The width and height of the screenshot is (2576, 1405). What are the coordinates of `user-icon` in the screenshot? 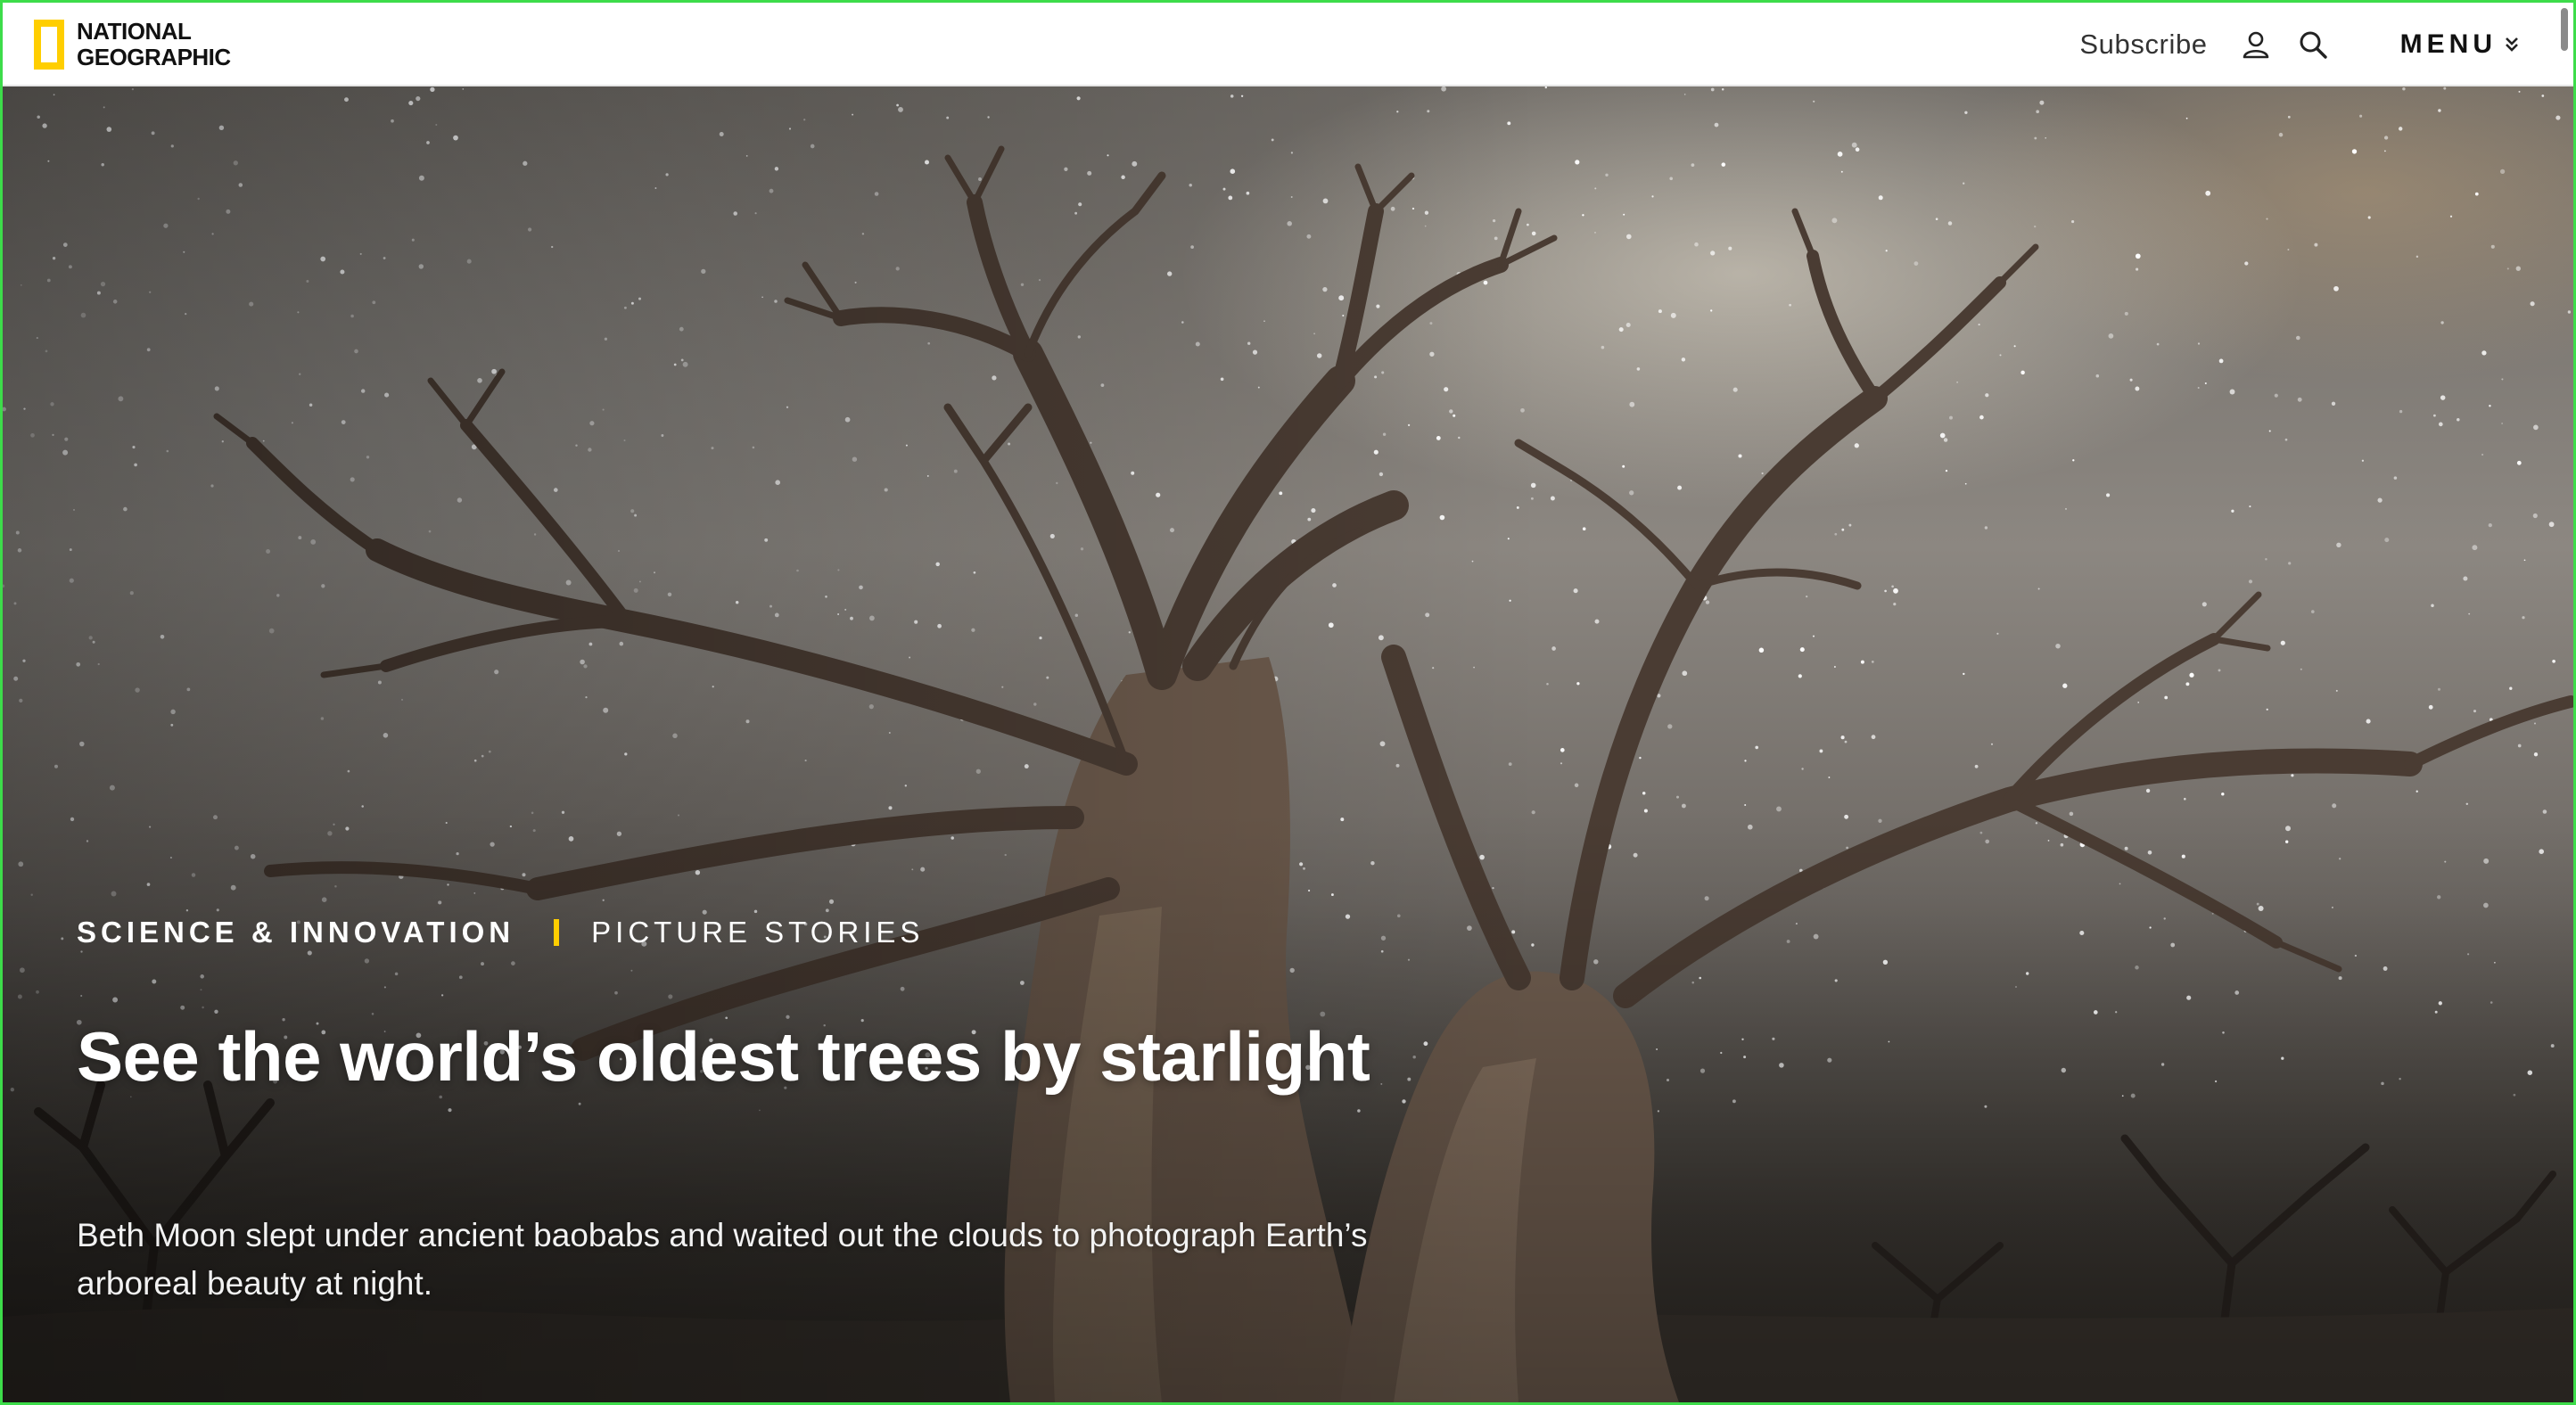 It's located at (2255, 45).